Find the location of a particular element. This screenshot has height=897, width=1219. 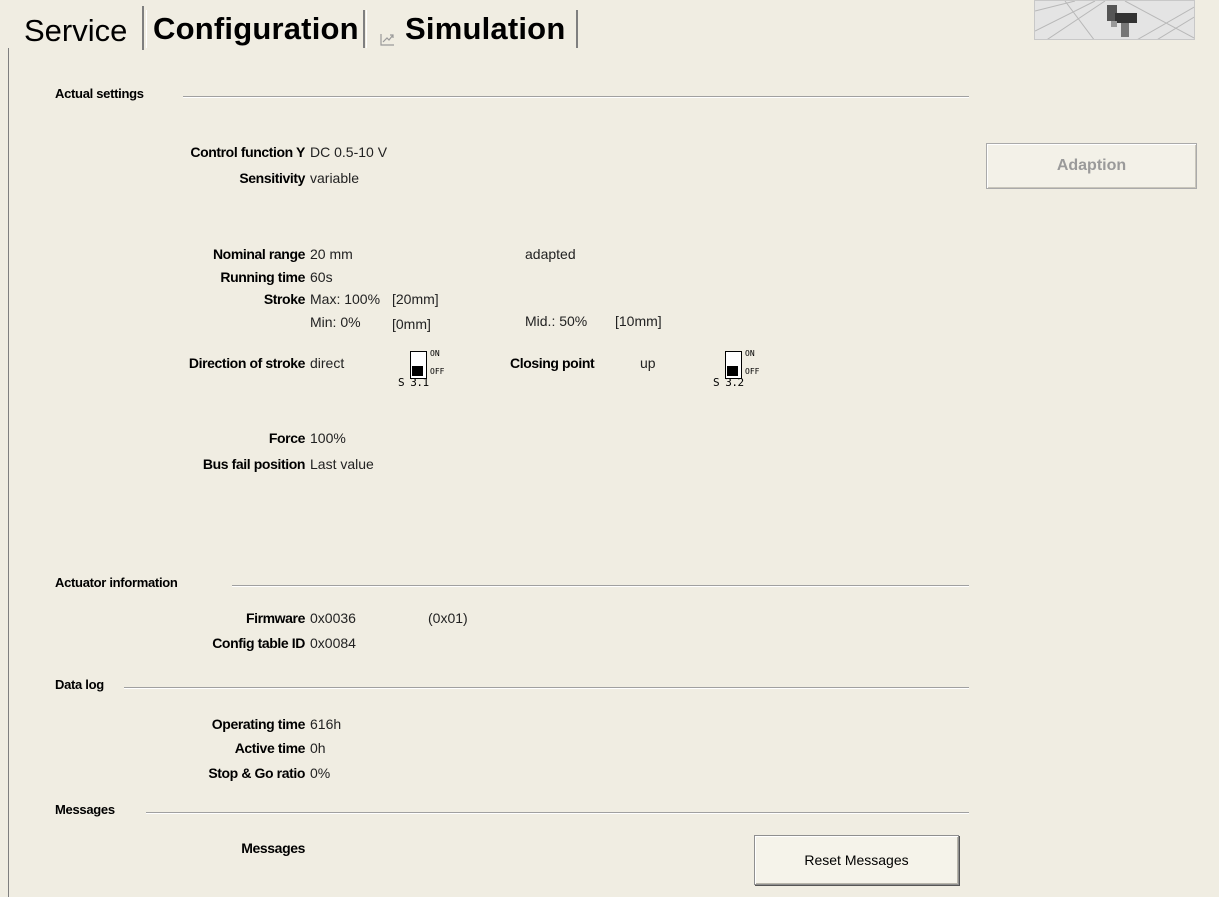

stroke-mid: Mid.: 50% is located at coordinates (556, 321).